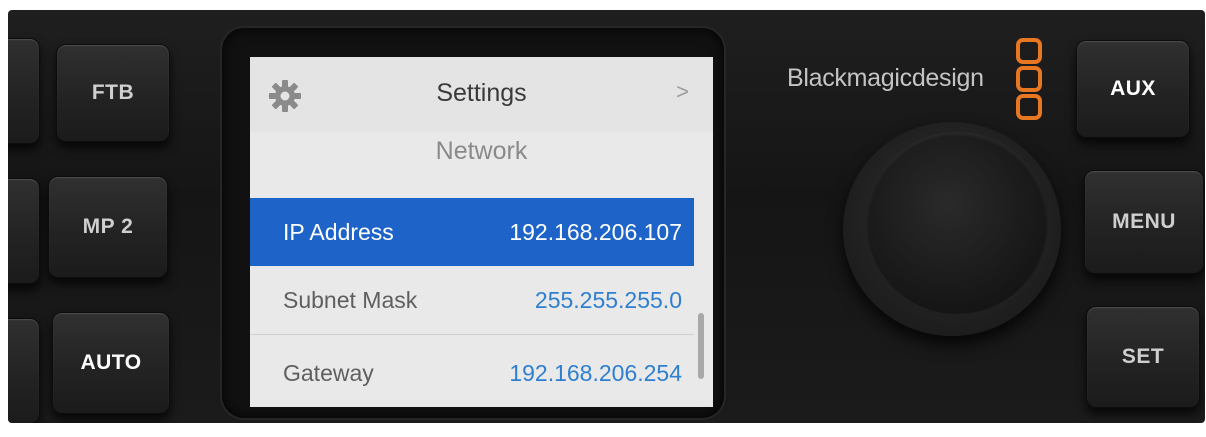 The image size is (1206, 437). What do you see at coordinates (24, 370) in the screenshot?
I see `partial-left-button-bottom` at bounding box center [24, 370].